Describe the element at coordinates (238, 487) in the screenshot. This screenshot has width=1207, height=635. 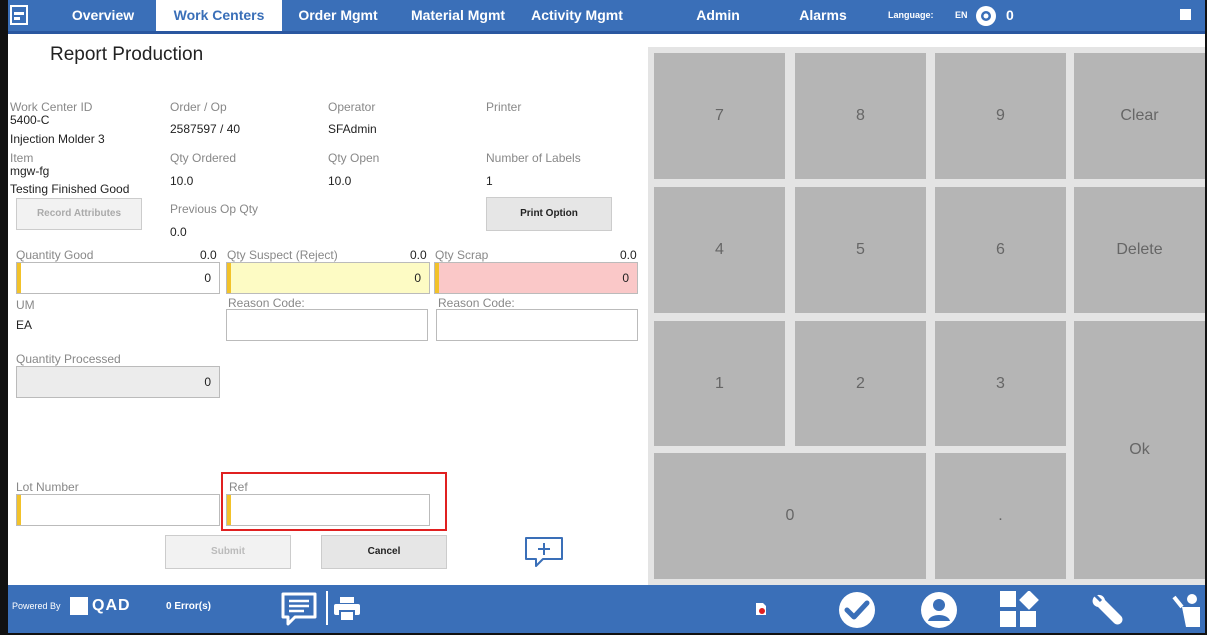
I see `ref-label: Ref` at that location.